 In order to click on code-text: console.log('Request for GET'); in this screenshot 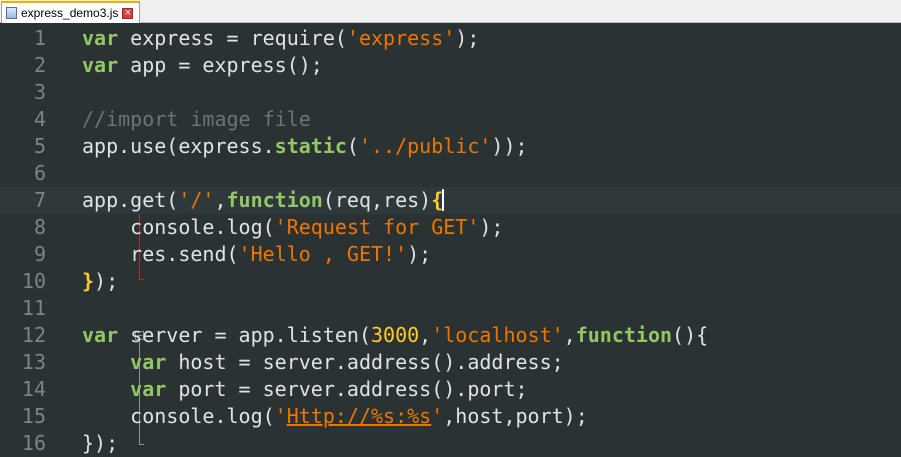, I will do `click(292, 227)`.